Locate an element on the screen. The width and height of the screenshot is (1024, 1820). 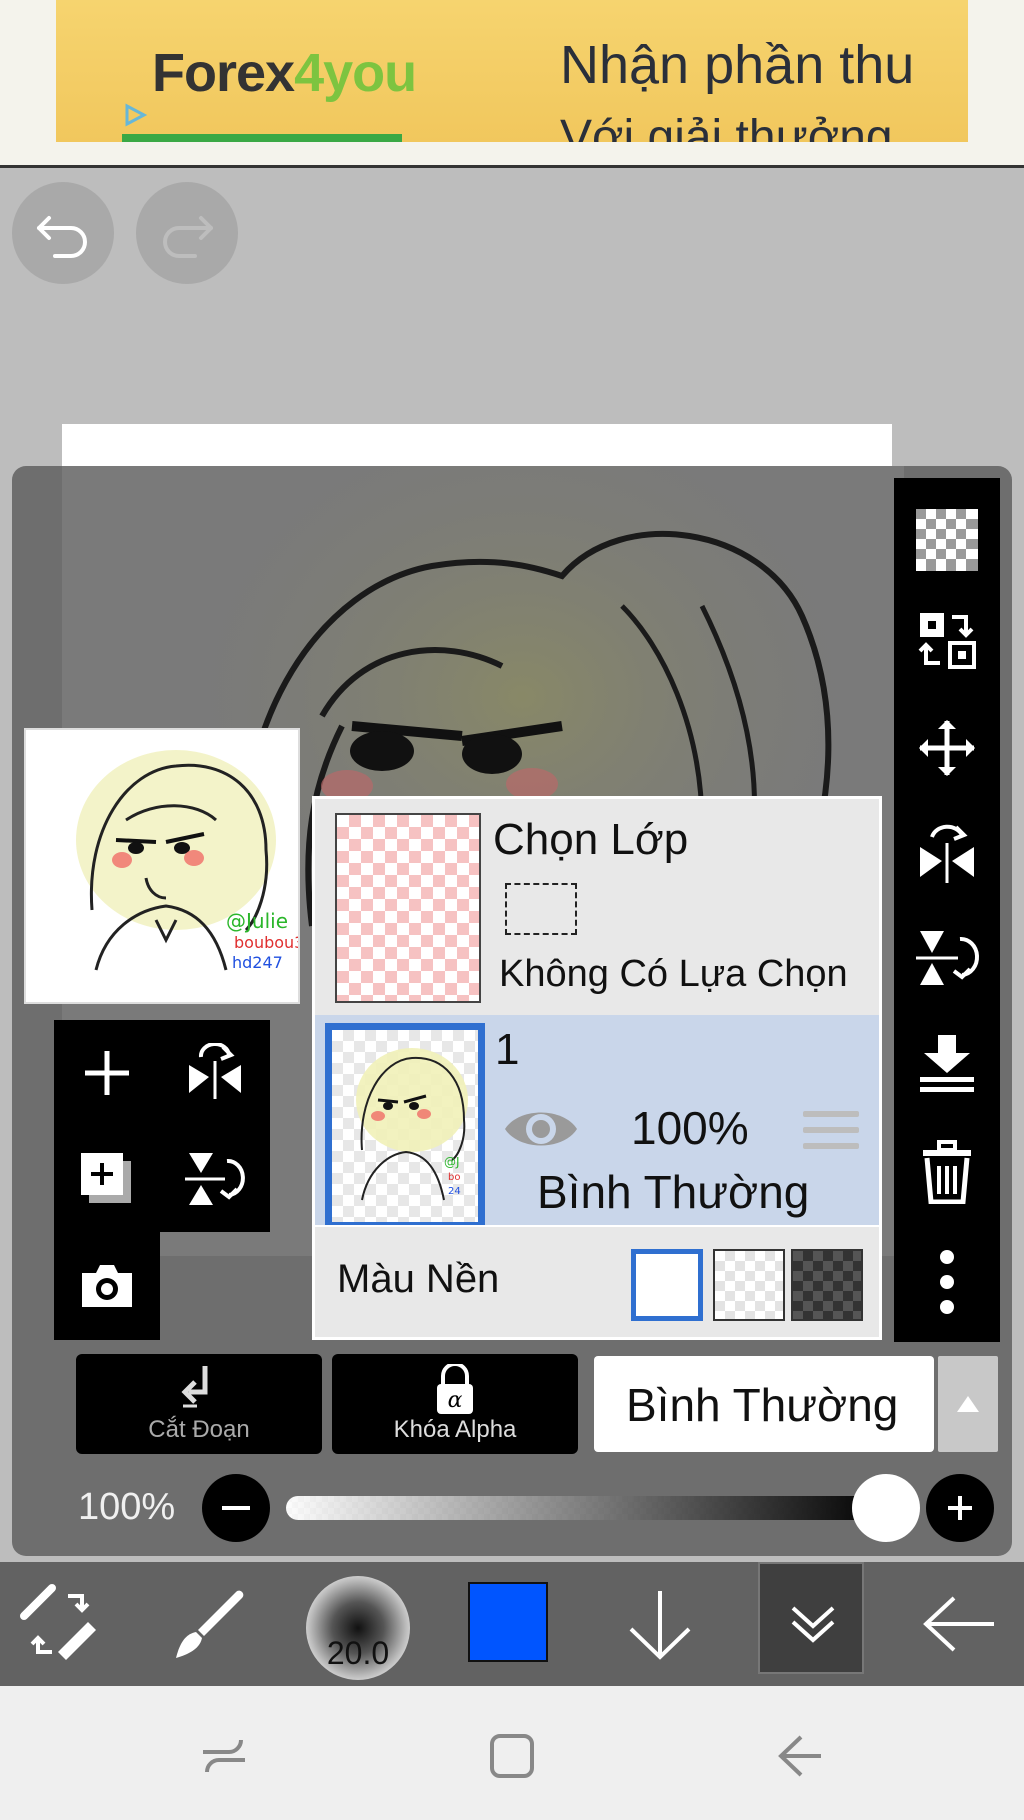
back-button is located at coordinates (960, 1624).